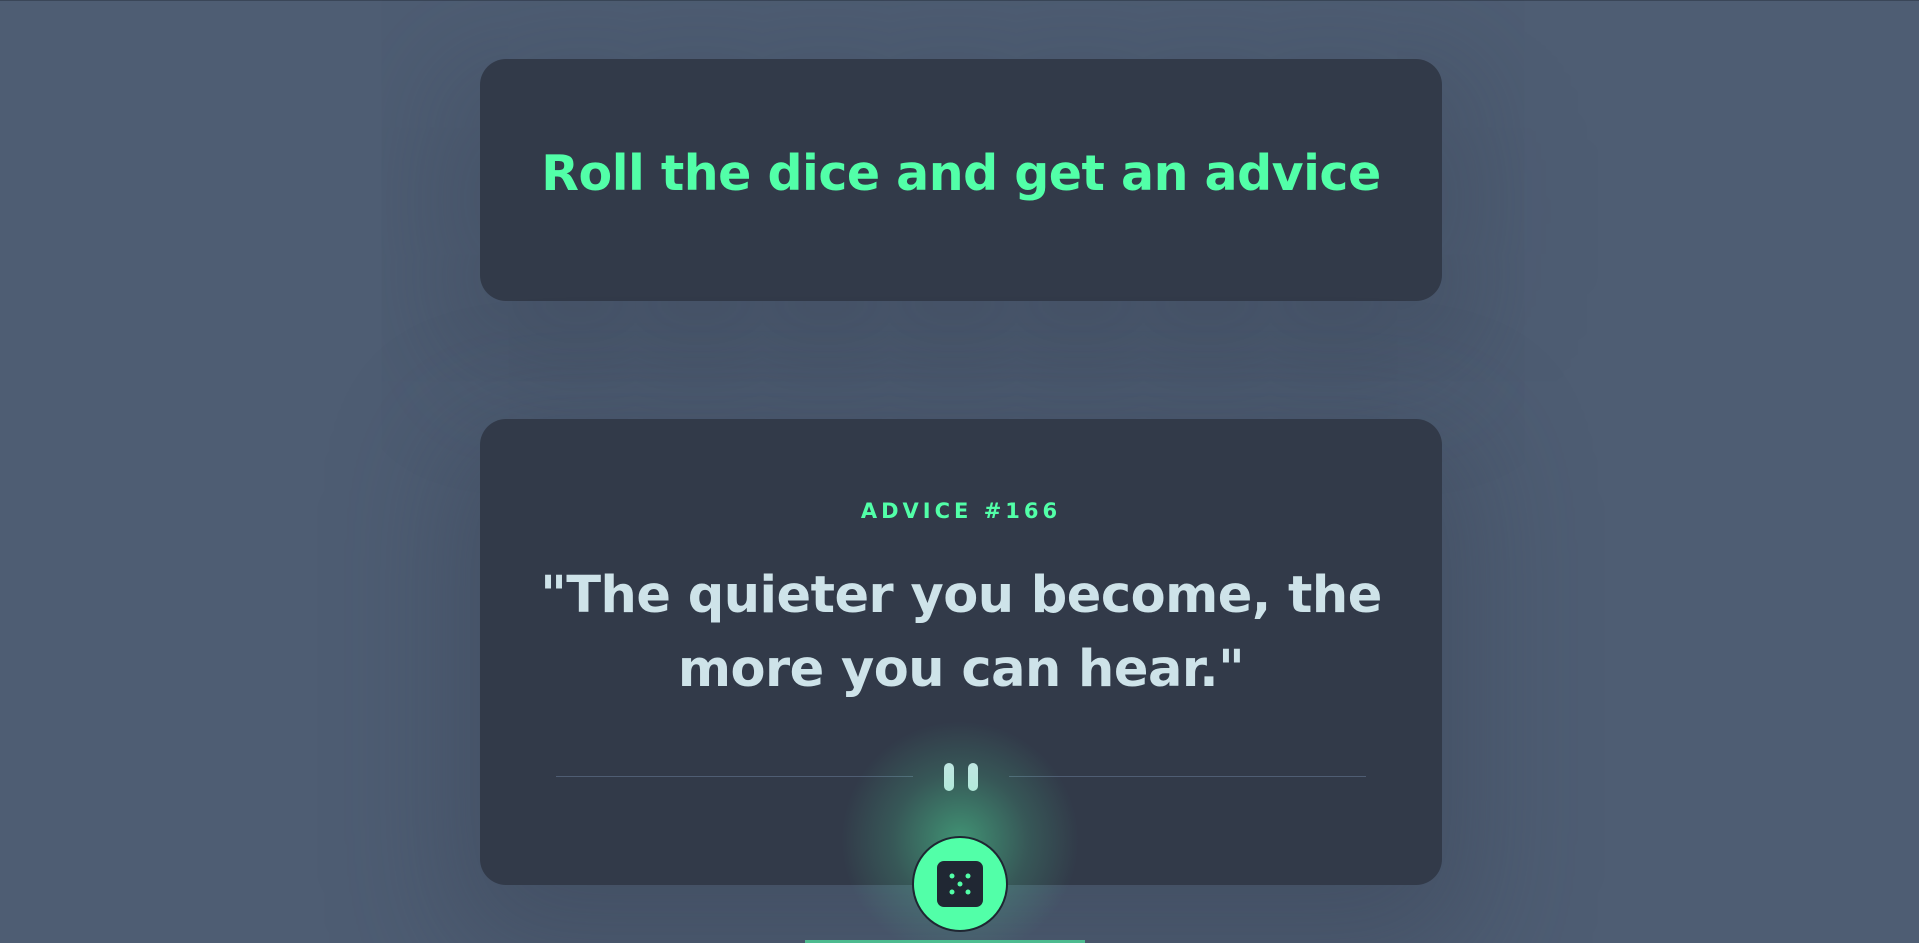 The height and width of the screenshot is (943, 1919). What do you see at coordinates (1187, 776) in the screenshot?
I see `divider-line-right` at bounding box center [1187, 776].